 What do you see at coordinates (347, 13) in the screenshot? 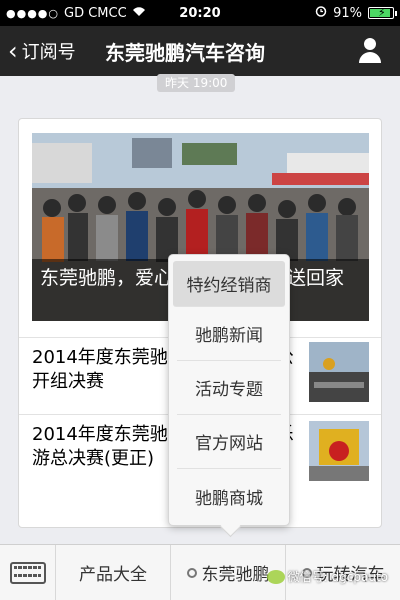
I see `battery-percent: 91%` at bounding box center [347, 13].